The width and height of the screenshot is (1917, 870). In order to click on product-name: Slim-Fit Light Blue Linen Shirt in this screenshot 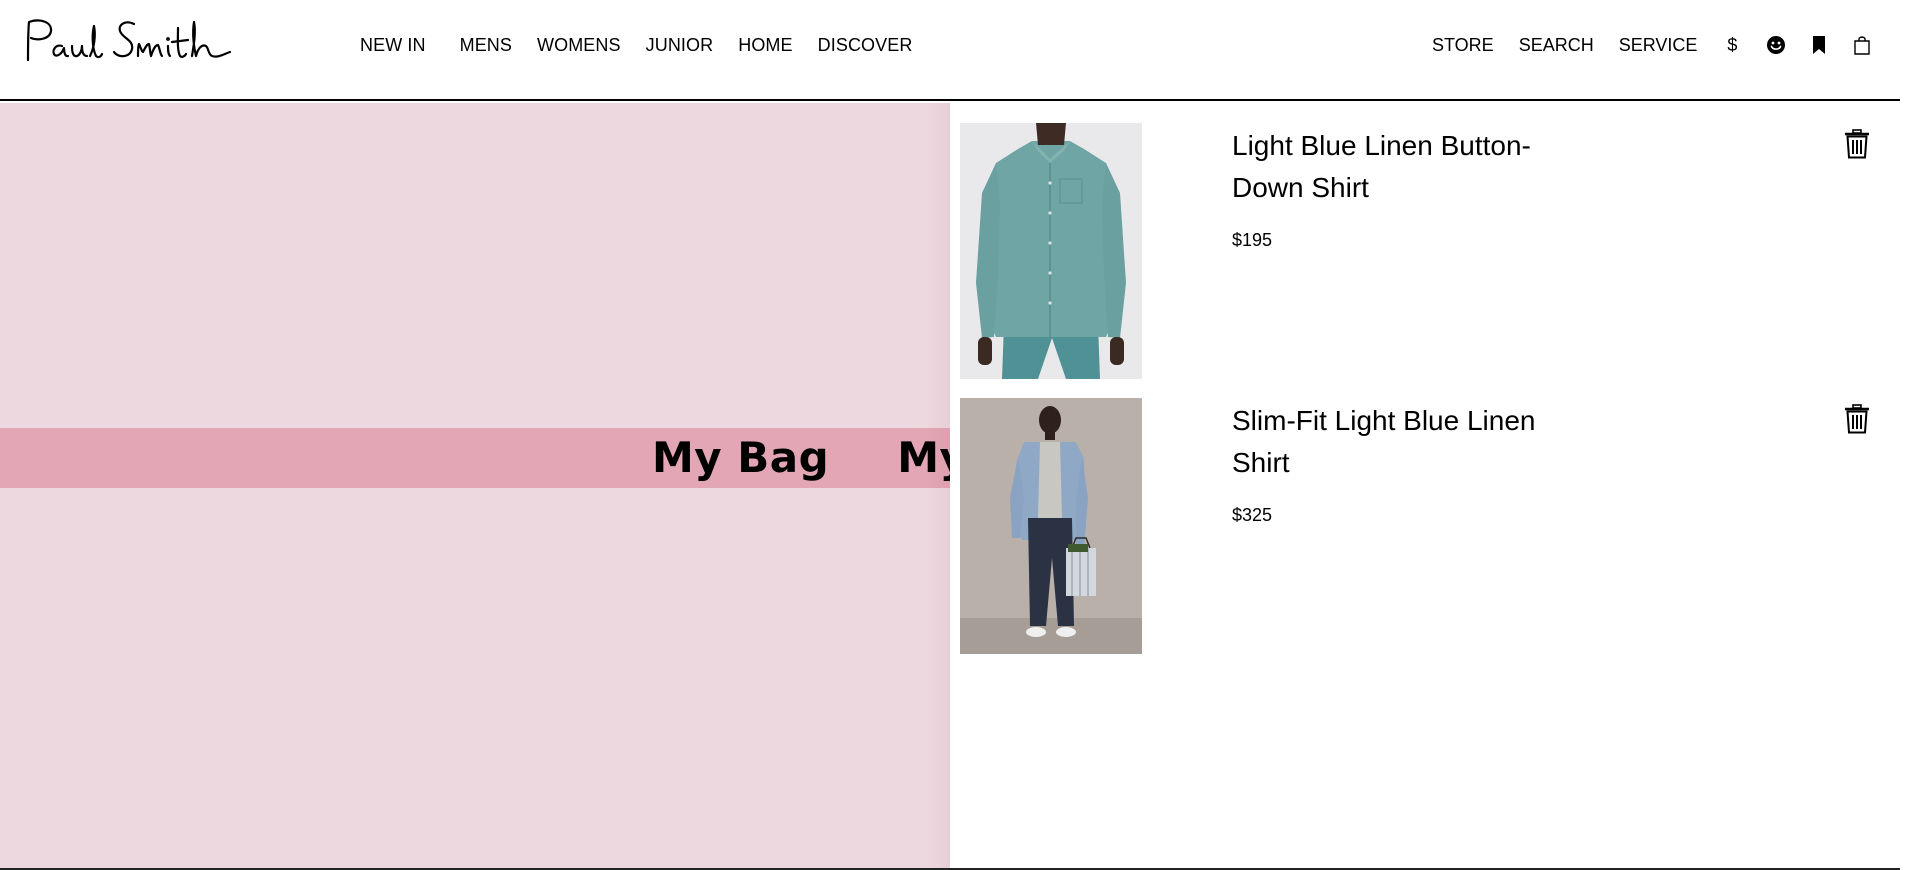, I will do `click(1392, 442)`.